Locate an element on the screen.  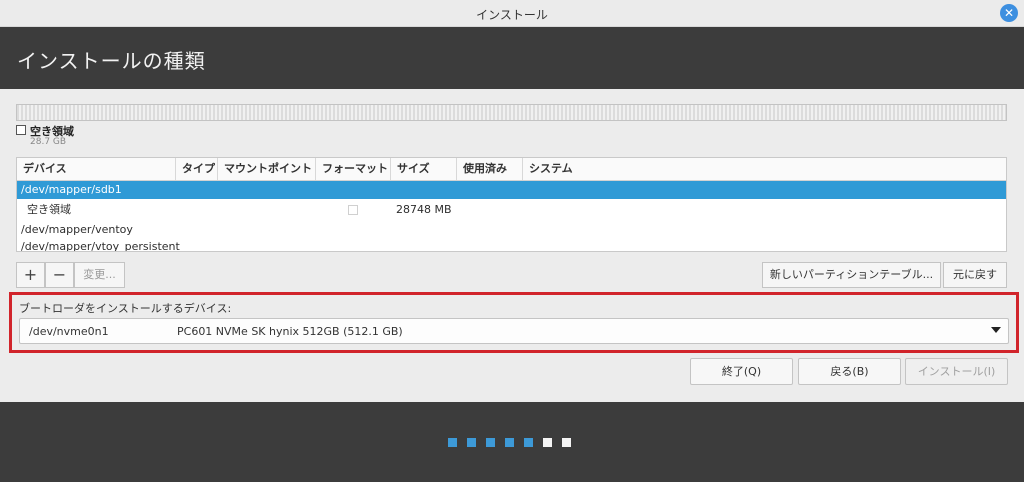
legend-size: 28.7 GB is located at coordinates (48, 142).